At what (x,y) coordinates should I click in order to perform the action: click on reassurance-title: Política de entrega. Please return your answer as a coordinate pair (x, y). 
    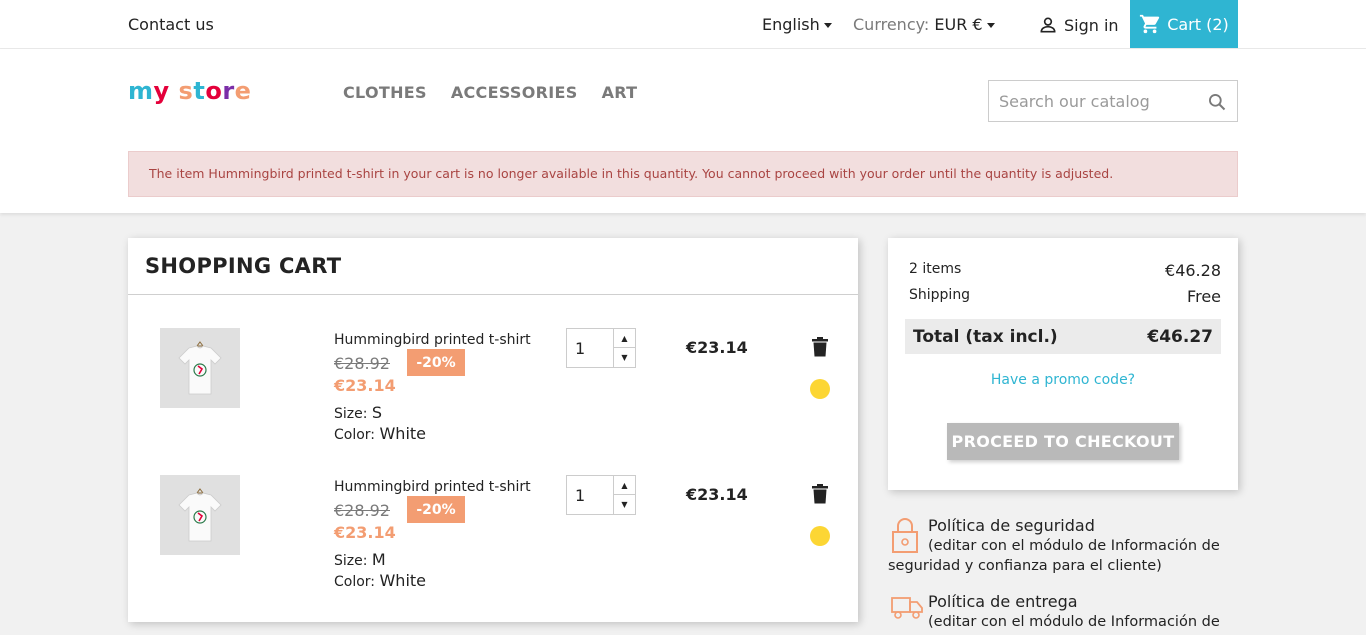
    Looking at the image, I should click on (1003, 601).